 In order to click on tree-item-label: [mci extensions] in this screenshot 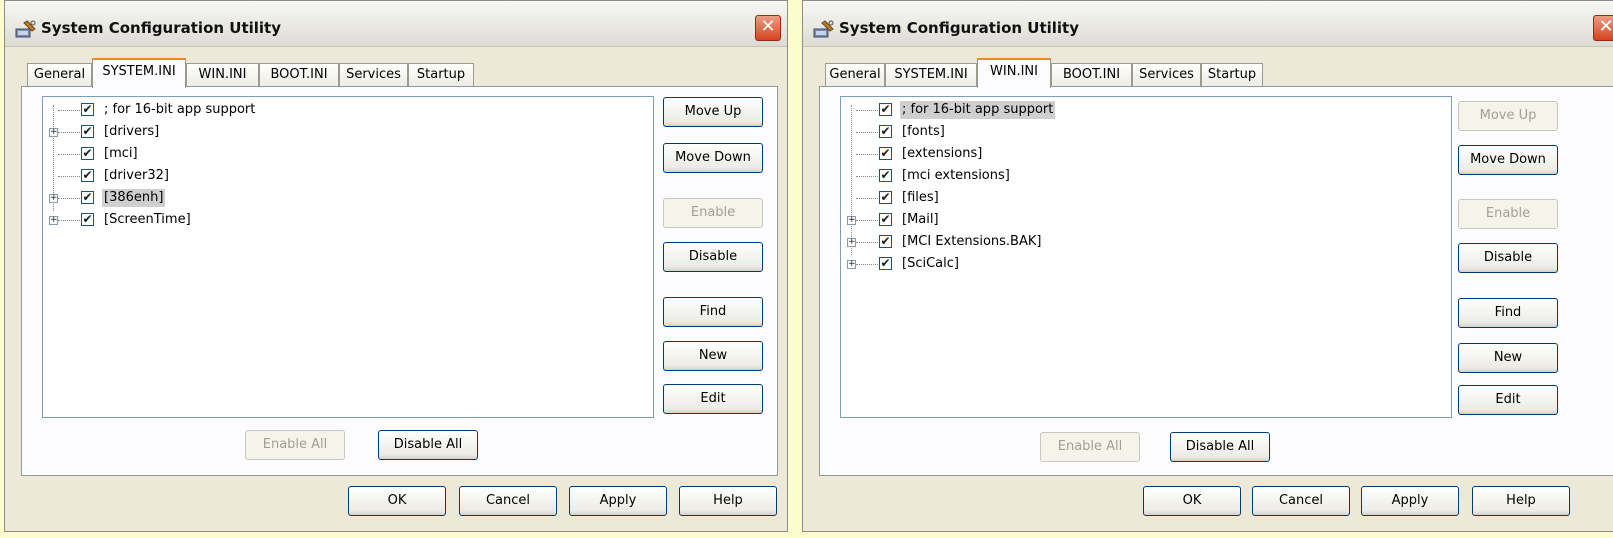, I will do `click(956, 175)`.